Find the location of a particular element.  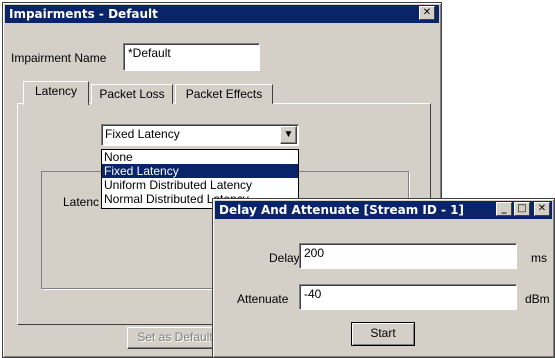

tab-packet-effects-label: Packet Effects is located at coordinates (224, 94).